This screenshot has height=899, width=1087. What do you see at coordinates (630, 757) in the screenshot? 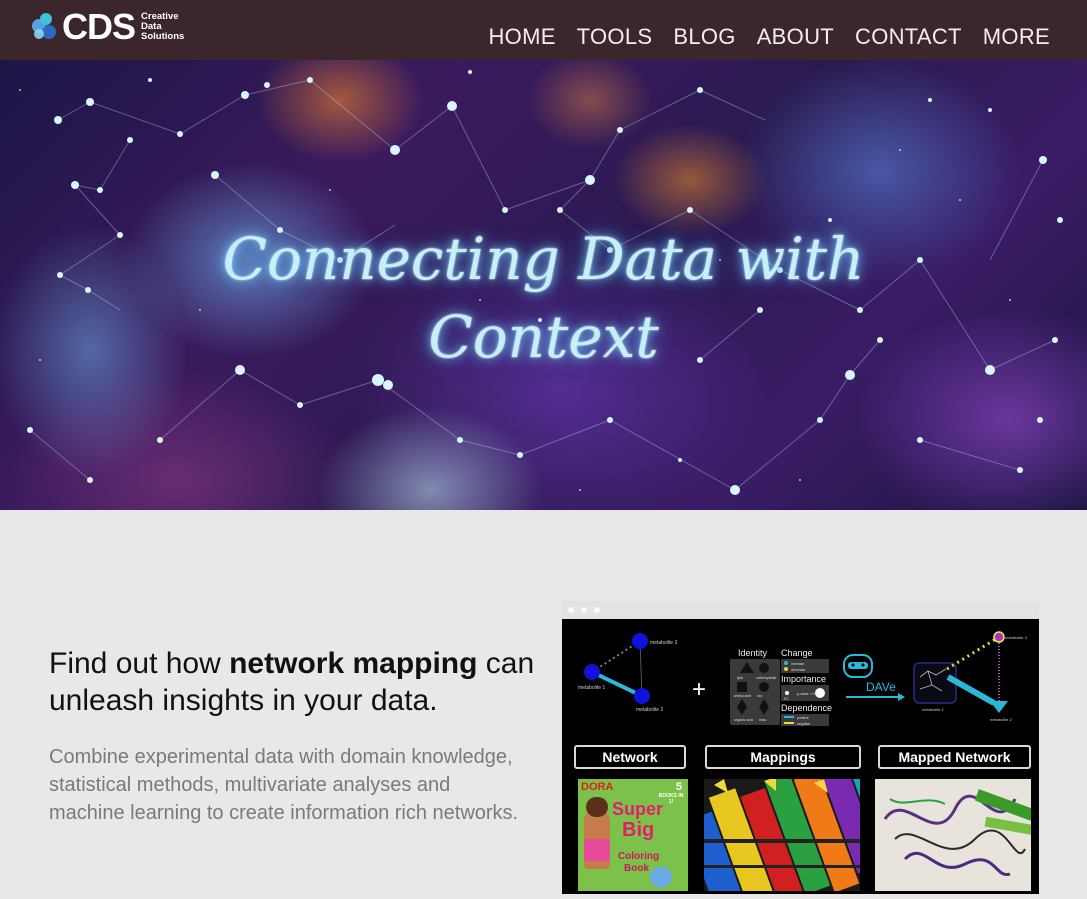
I see `label-network: Network` at bounding box center [630, 757].